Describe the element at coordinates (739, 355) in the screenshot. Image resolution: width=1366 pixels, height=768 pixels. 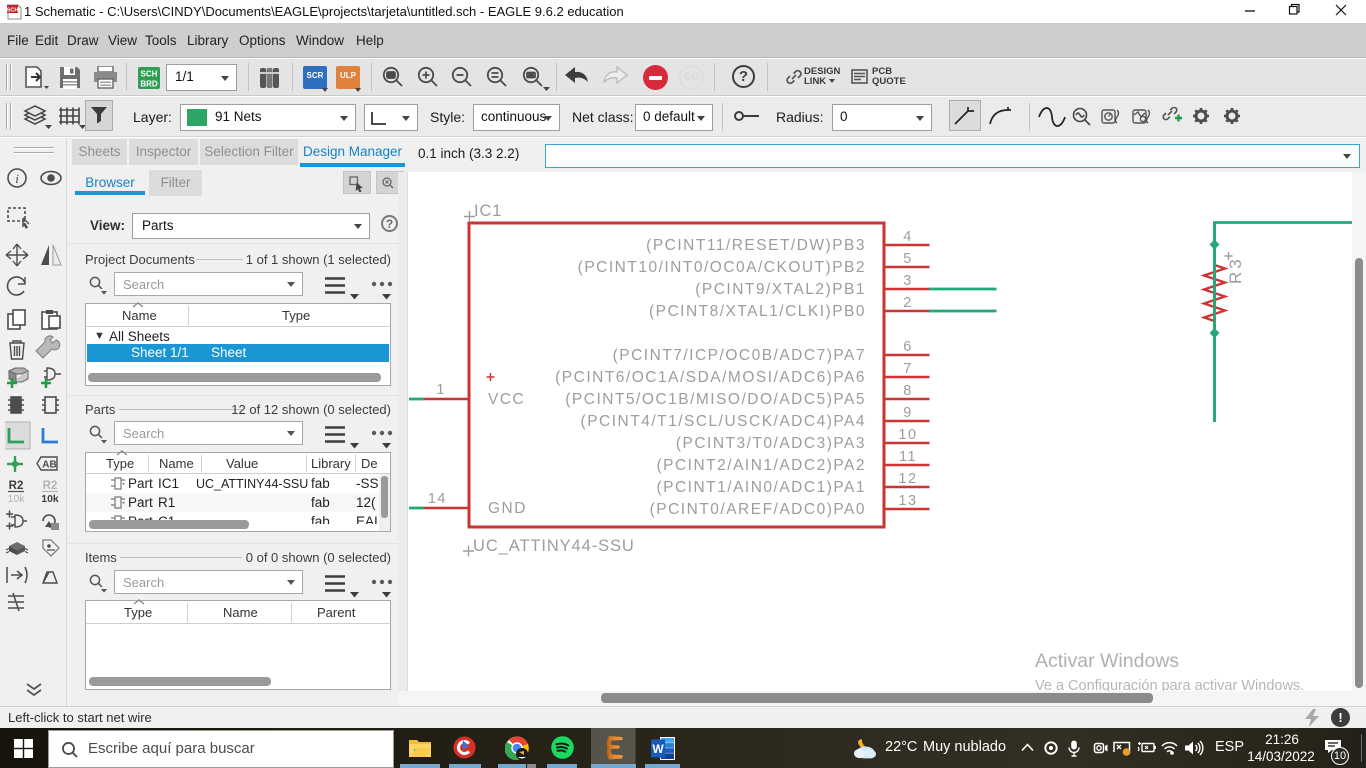
I see `svg-text: (PCINT7/ICP/OC0B/ADC7)PA7` at that location.